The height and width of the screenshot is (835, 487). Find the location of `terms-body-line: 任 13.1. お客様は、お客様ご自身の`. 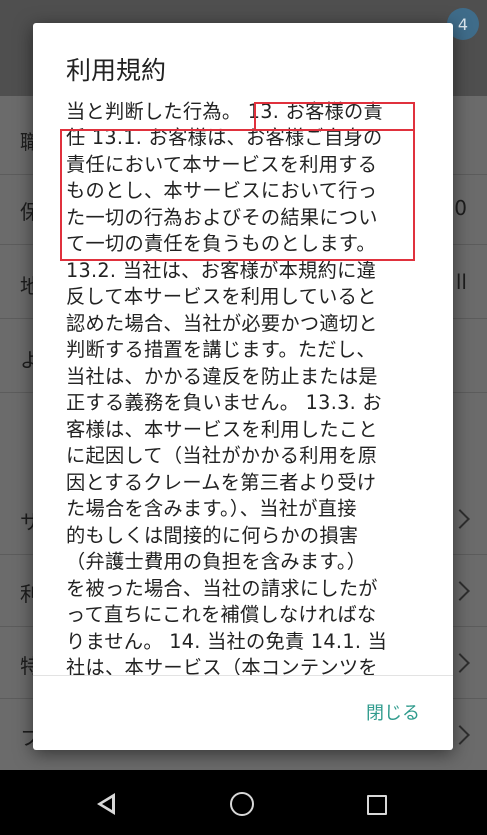

terms-body-line: 任 13.1. お客様は、お客様ご自身の is located at coordinates (224, 137).